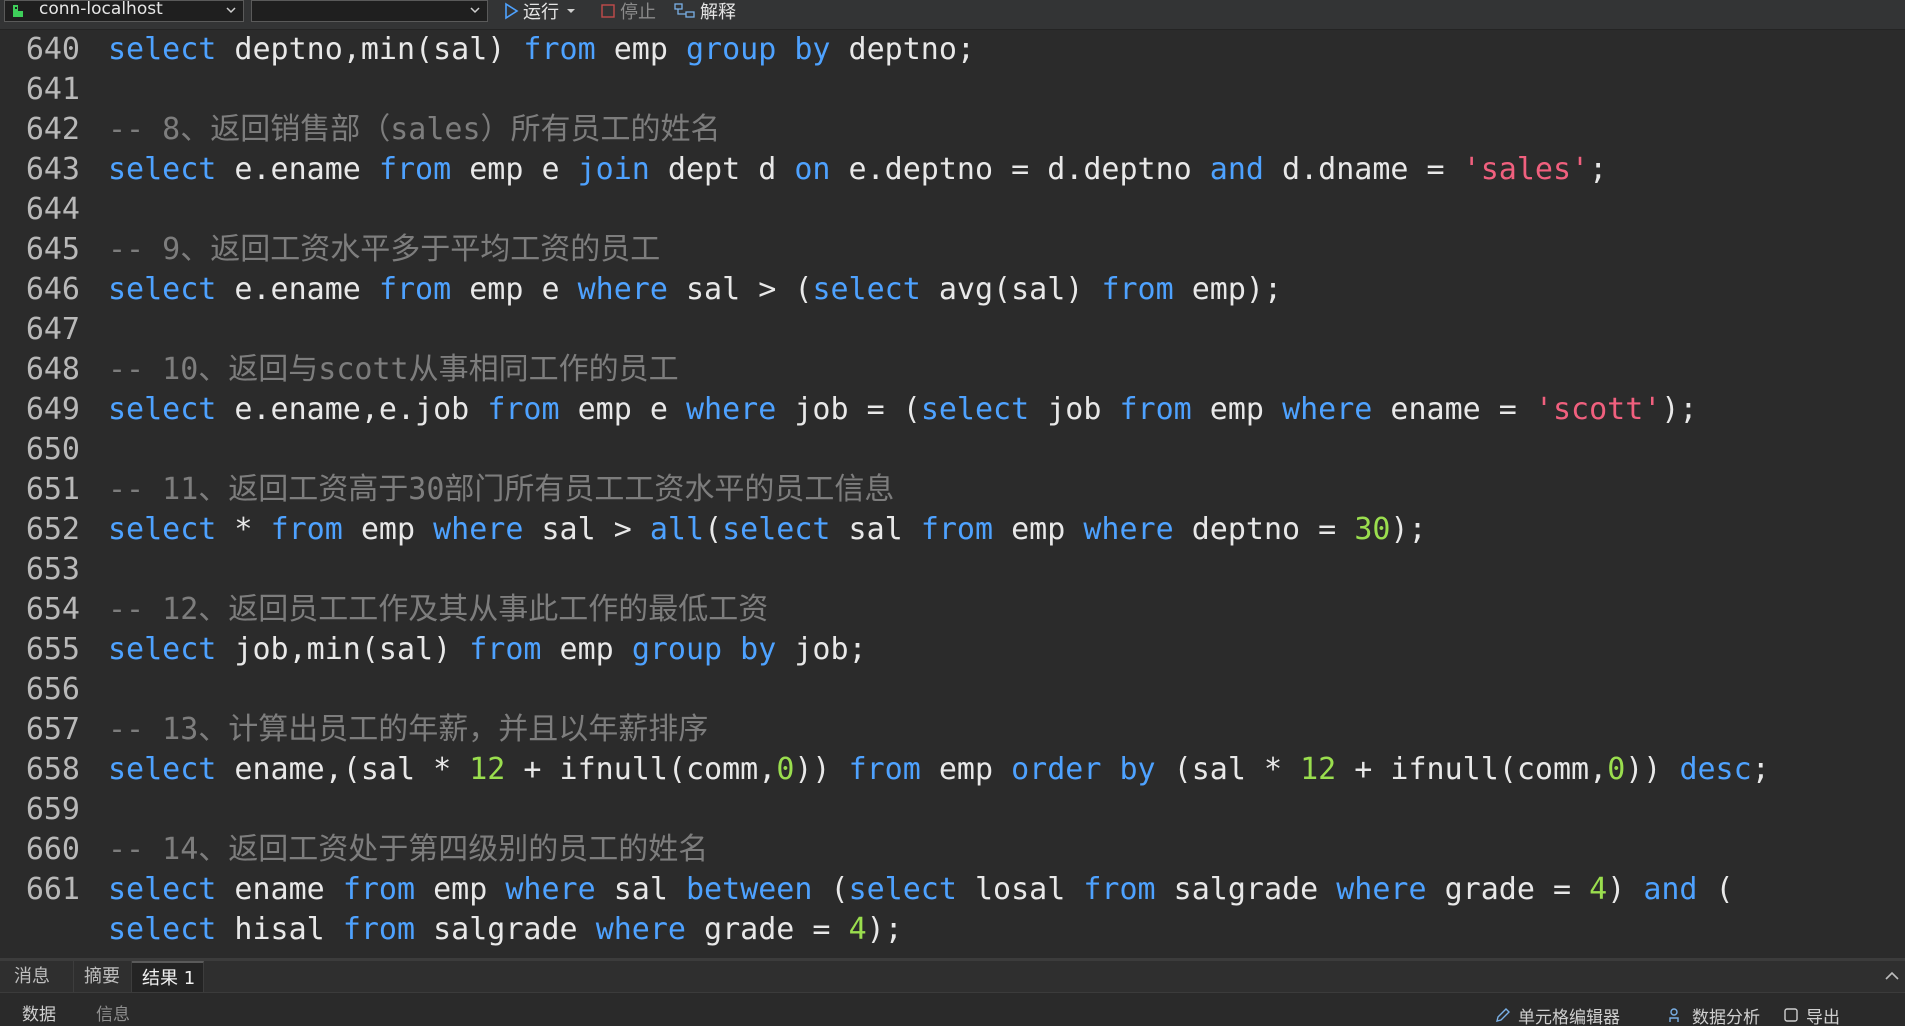  What do you see at coordinates (705, 11) in the screenshot?
I see `explain-button: 解释` at bounding box center [705, 11].